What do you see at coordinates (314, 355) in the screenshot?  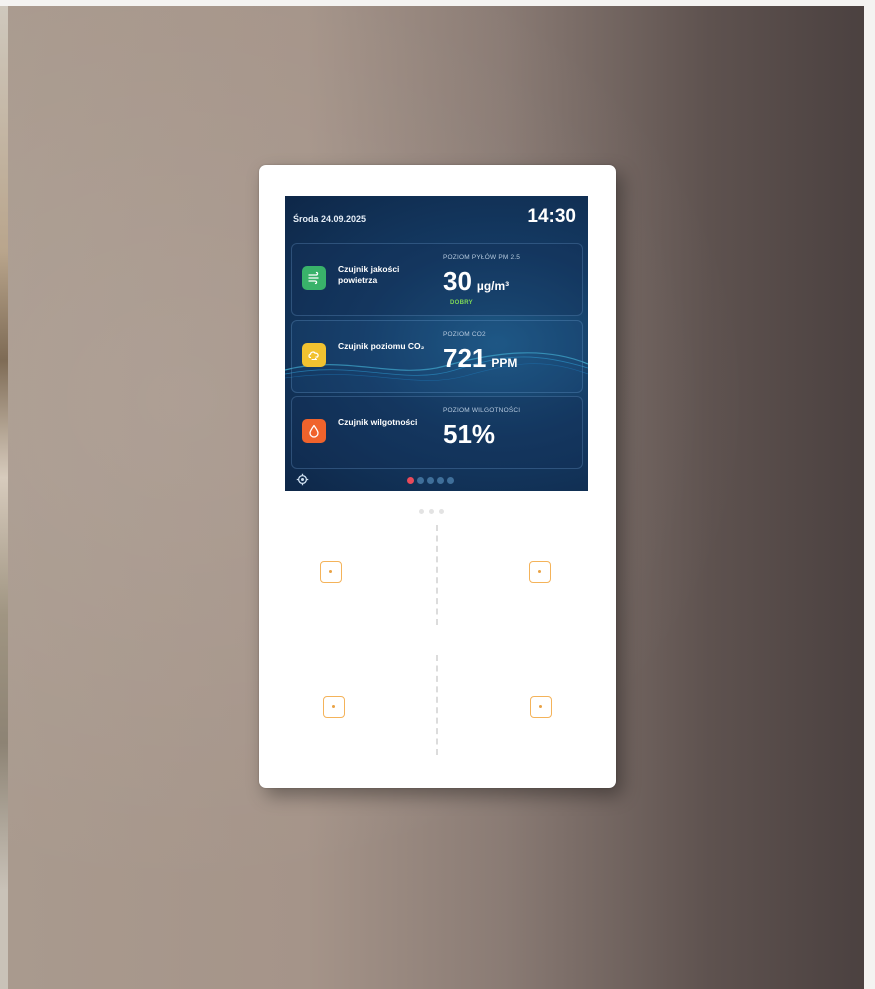 I see `co2-icon` at bounding box center [314, 355].